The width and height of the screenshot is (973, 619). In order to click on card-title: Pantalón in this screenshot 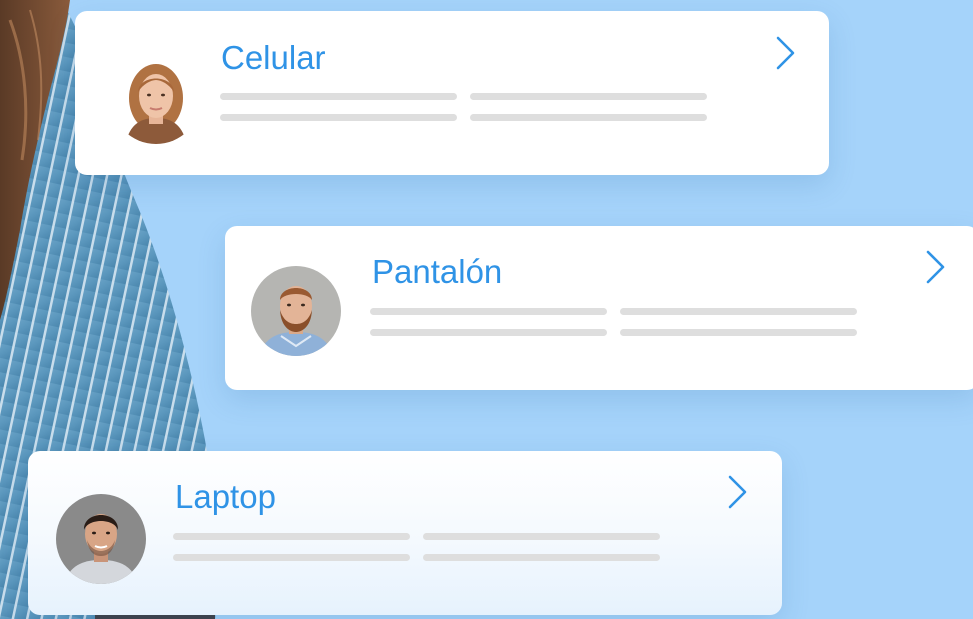, I will do `click(437, 271)`.